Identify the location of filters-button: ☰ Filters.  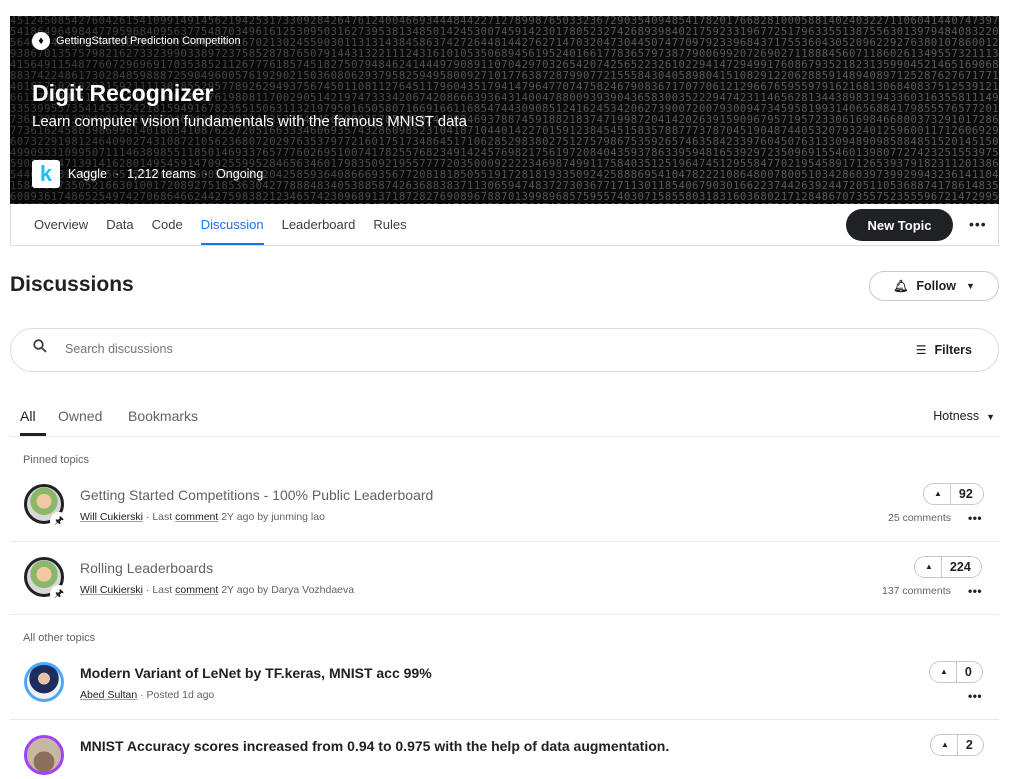
(944, 350).